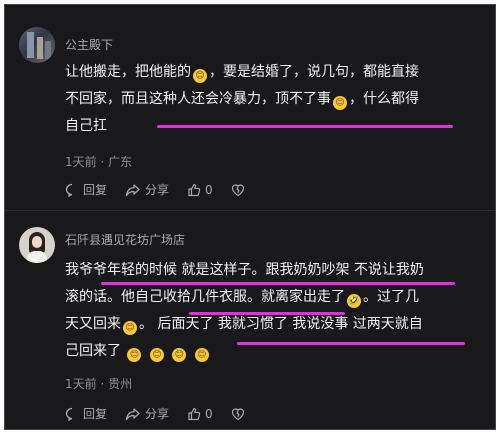  What do you see at coordinates (250, 210) in the screenshot?
I see `divider` at bounding box center [250, 210].